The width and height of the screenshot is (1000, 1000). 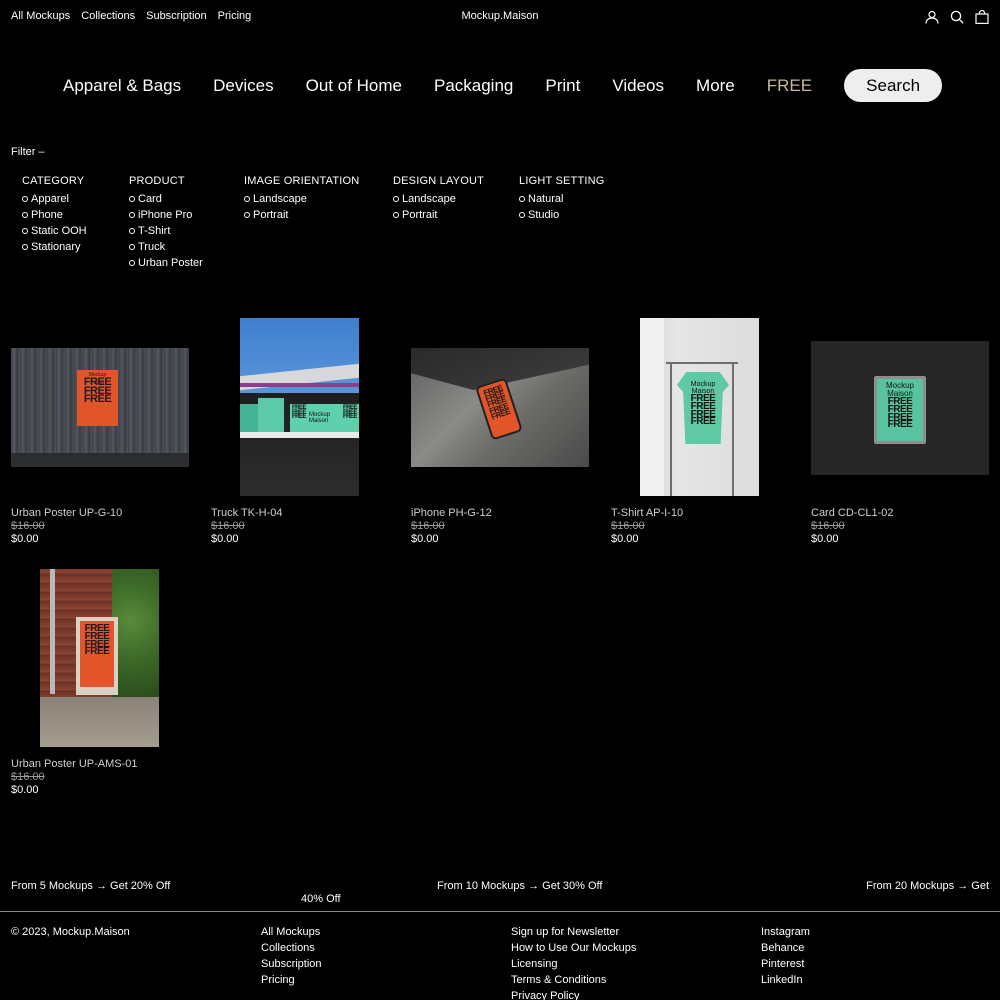 What do you see at coordinates (700, 526) in the screenshot?
I see `product-info: T-Shirt AP-I-10 $16.00 $0.00` at bounding box center [700, 526].